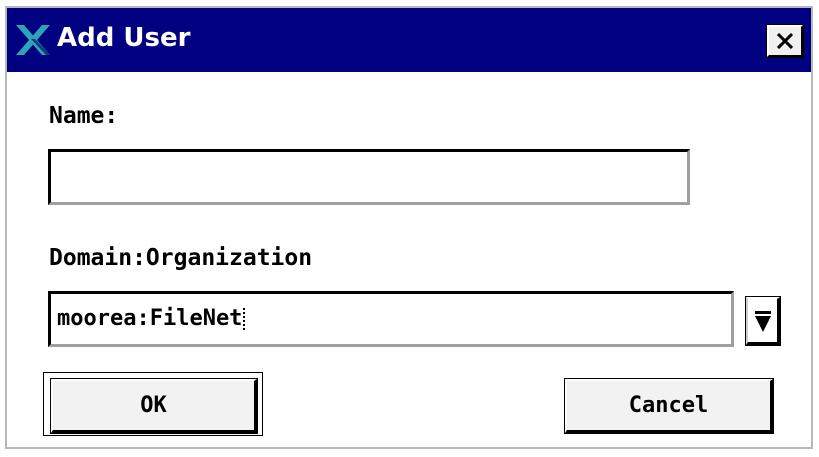 The height and width of the screenshot is (457, 819). Describe the element at coordinates (84, 116) in the screenshot. I see `name-label: Name:` at that location.